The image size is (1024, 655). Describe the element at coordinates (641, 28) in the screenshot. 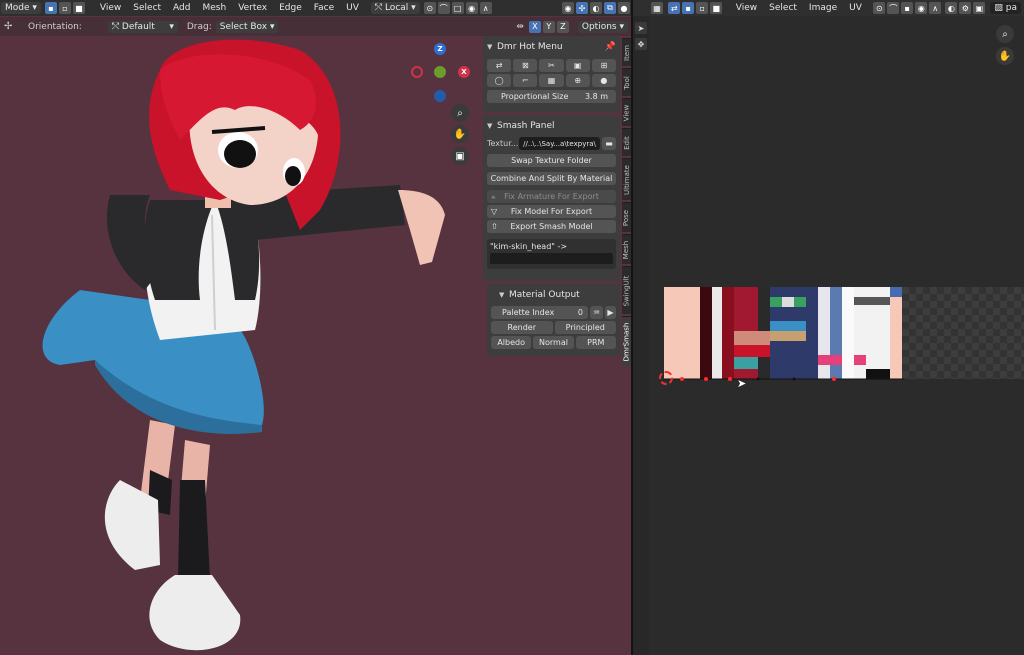

I see `uv-cursor-tool-icon: ➤` at that location.